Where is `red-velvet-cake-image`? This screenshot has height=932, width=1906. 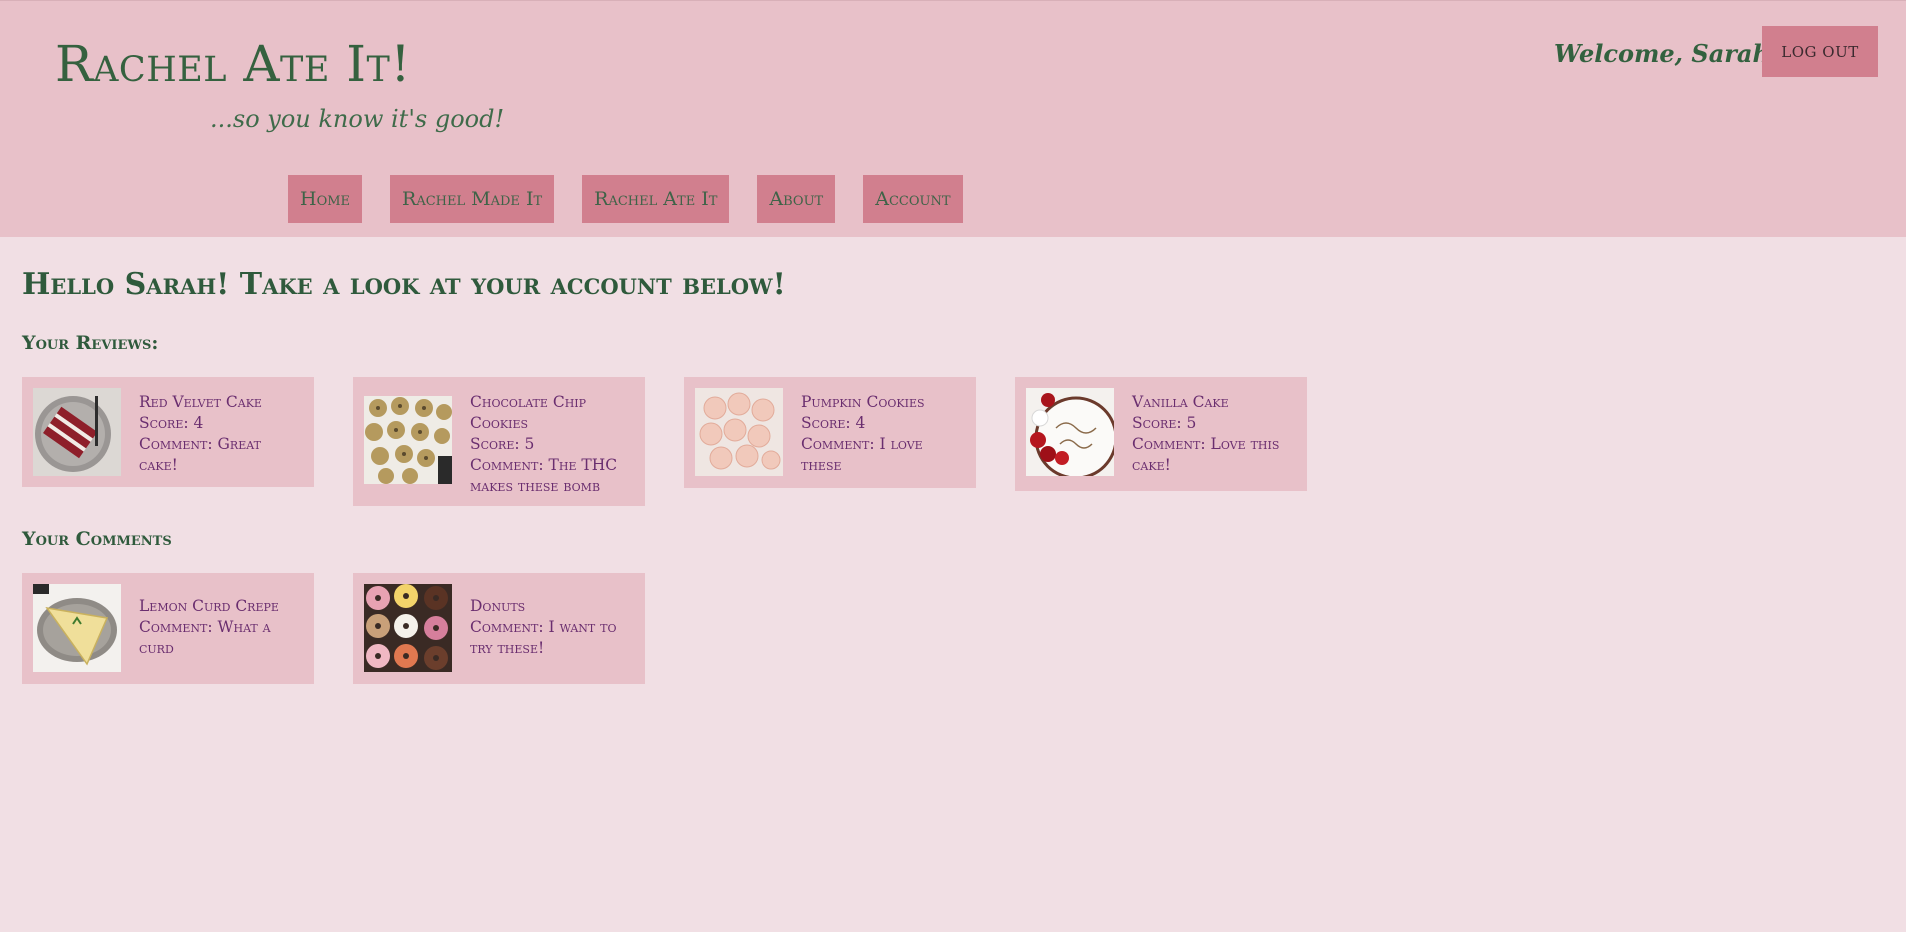 red-velvet-cake-image is located at coordinates (77, 432).